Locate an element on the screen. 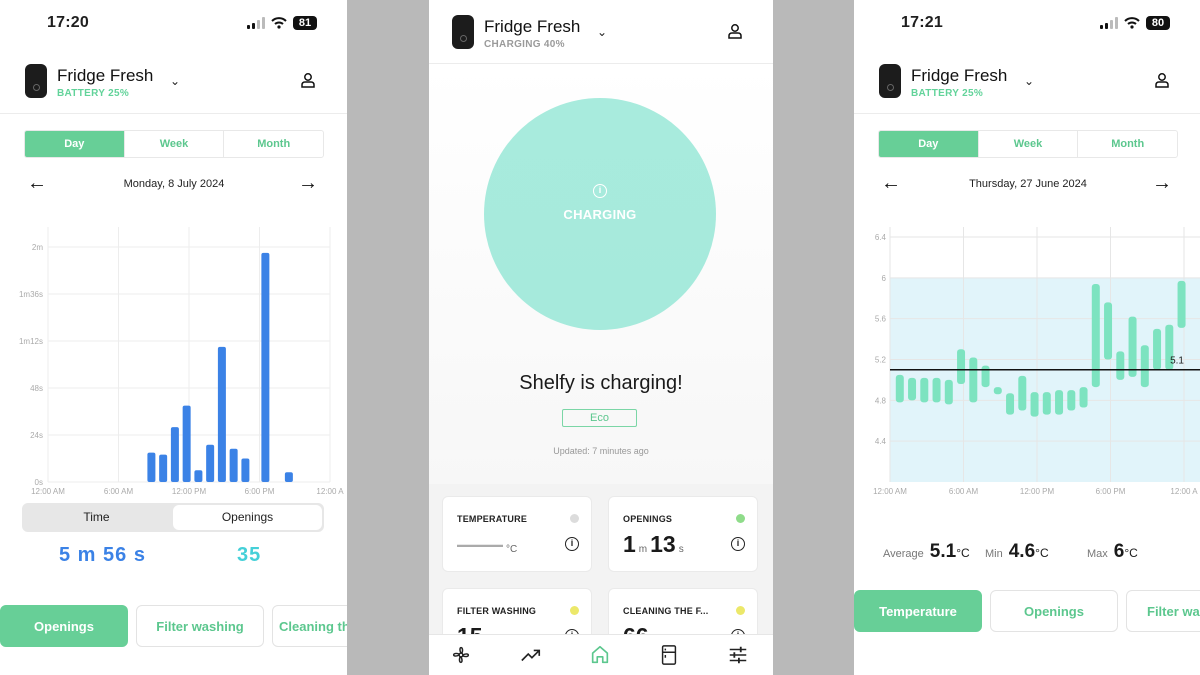 This screenshot has width=1200, height=675. fridge-icon is located at coordinates (669, 655).